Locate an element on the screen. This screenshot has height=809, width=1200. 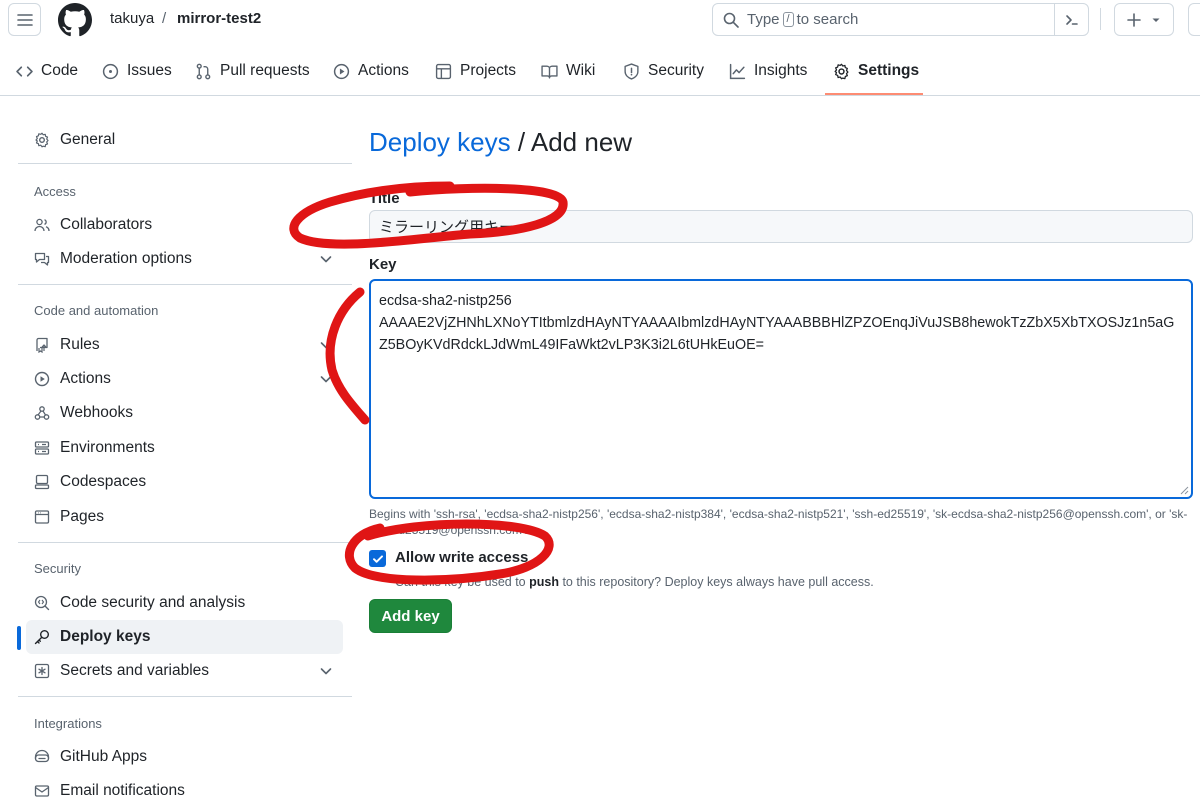
issues-button is located at coordinates (1194, 19).